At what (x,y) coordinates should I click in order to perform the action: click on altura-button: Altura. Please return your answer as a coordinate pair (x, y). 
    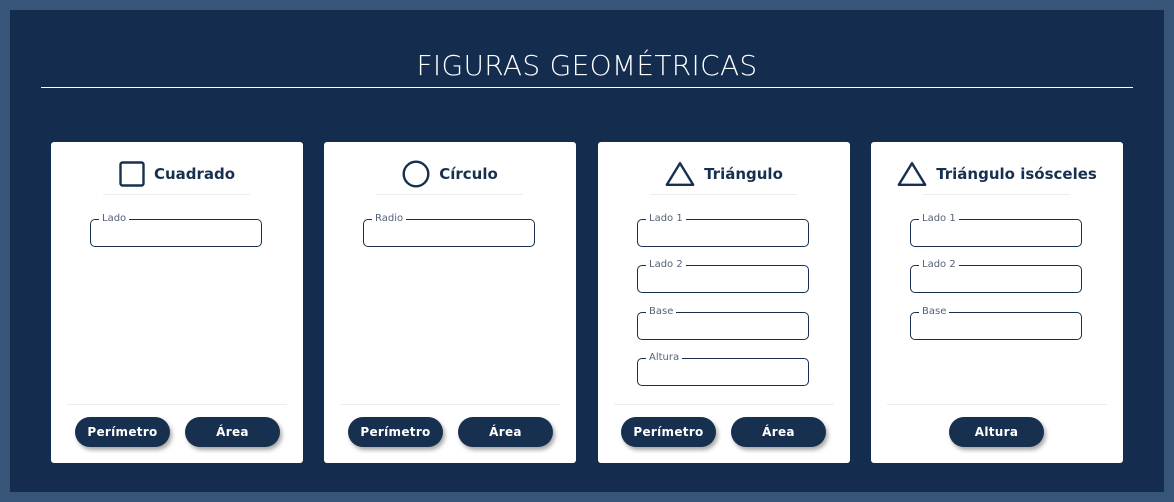
    Looking at the image, I should click on (996, 432).